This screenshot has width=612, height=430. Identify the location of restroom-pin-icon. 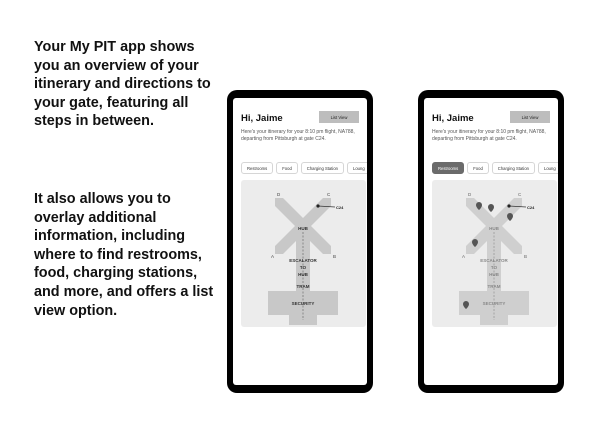
(491, 208).